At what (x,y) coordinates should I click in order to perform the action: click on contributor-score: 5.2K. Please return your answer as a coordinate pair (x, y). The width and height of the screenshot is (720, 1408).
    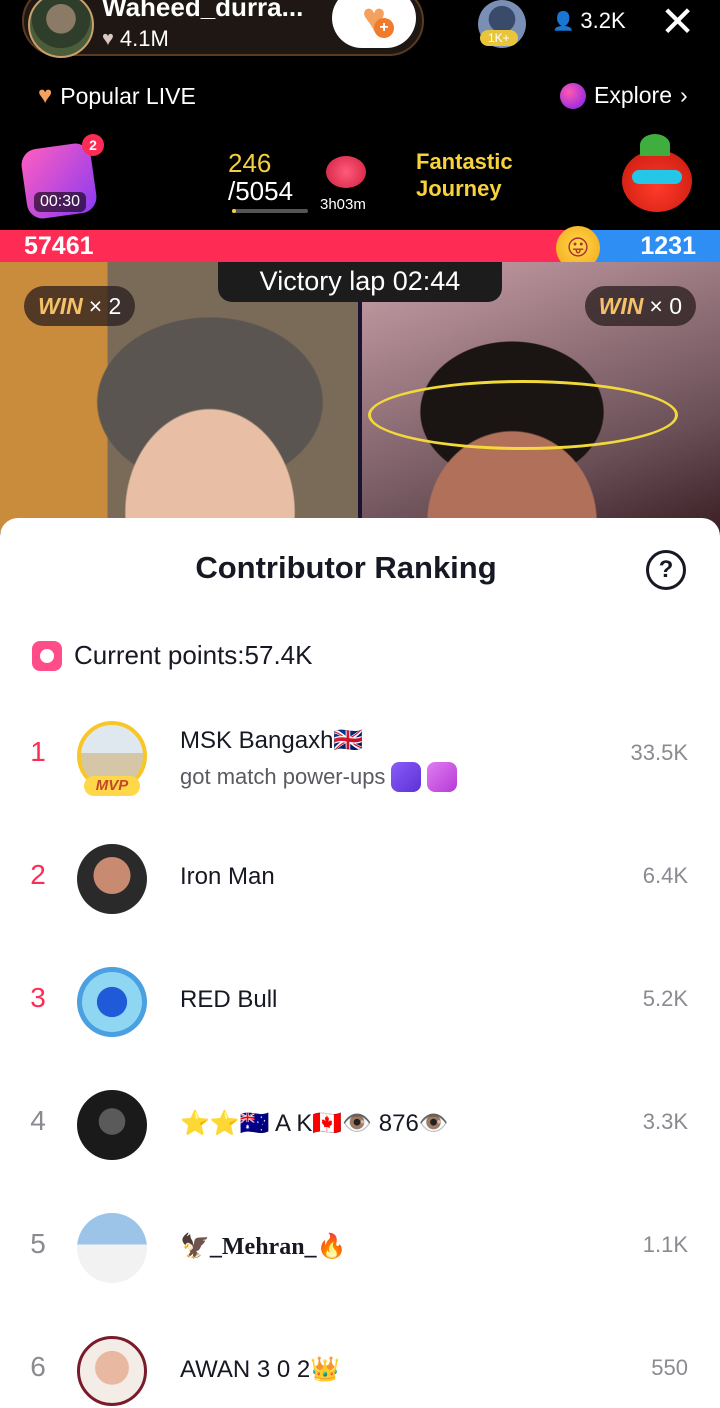
    Looking at the image, I should click on (665, 998).